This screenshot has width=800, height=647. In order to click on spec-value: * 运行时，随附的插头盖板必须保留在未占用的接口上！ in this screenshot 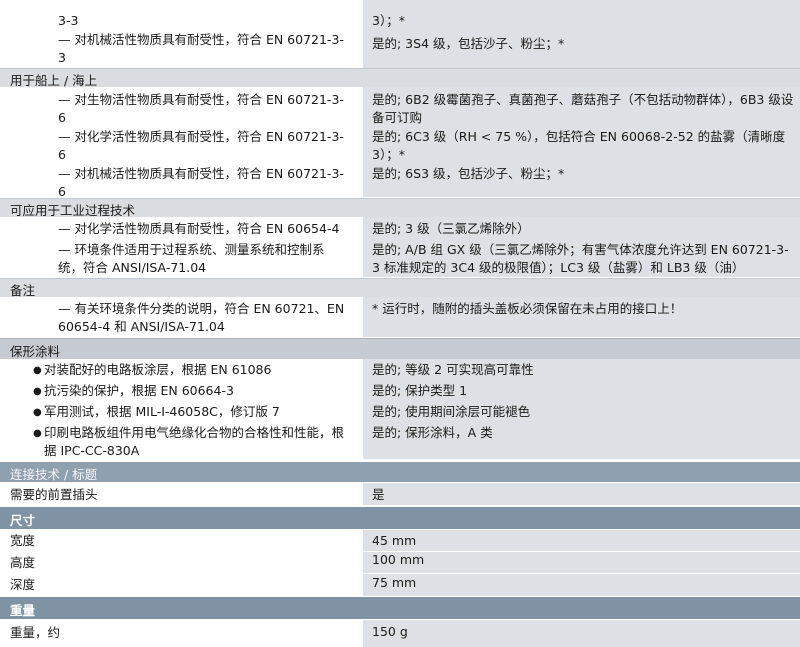, I will do `click(527, 308)`.